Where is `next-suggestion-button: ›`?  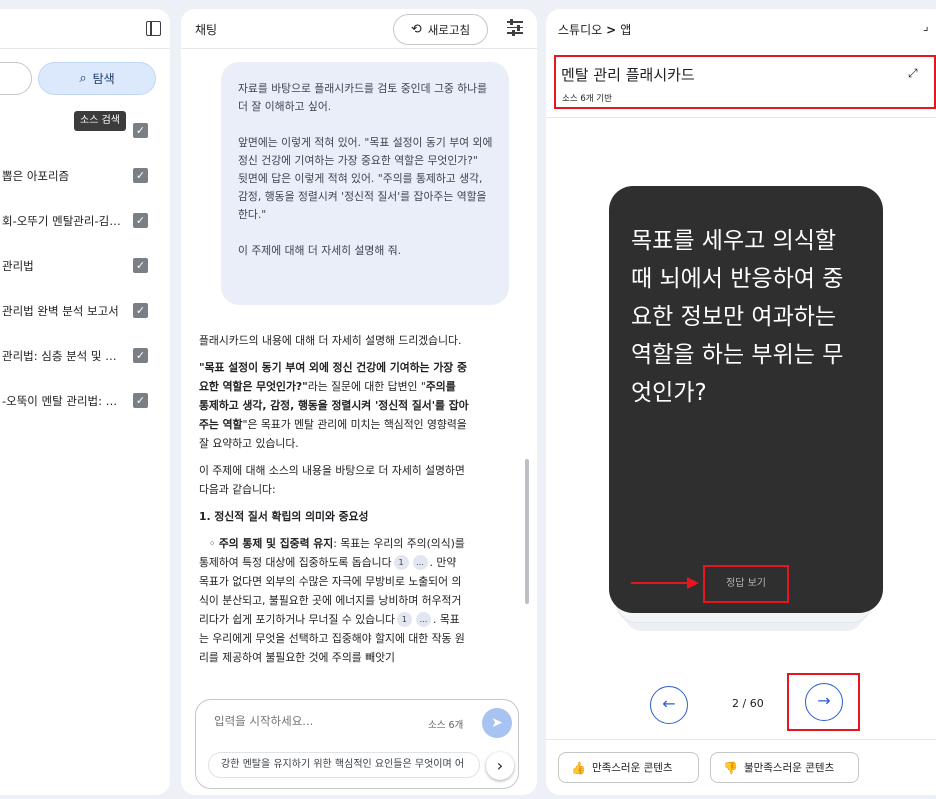
next-suggestion-button: › is located at coordinates (500, 766).